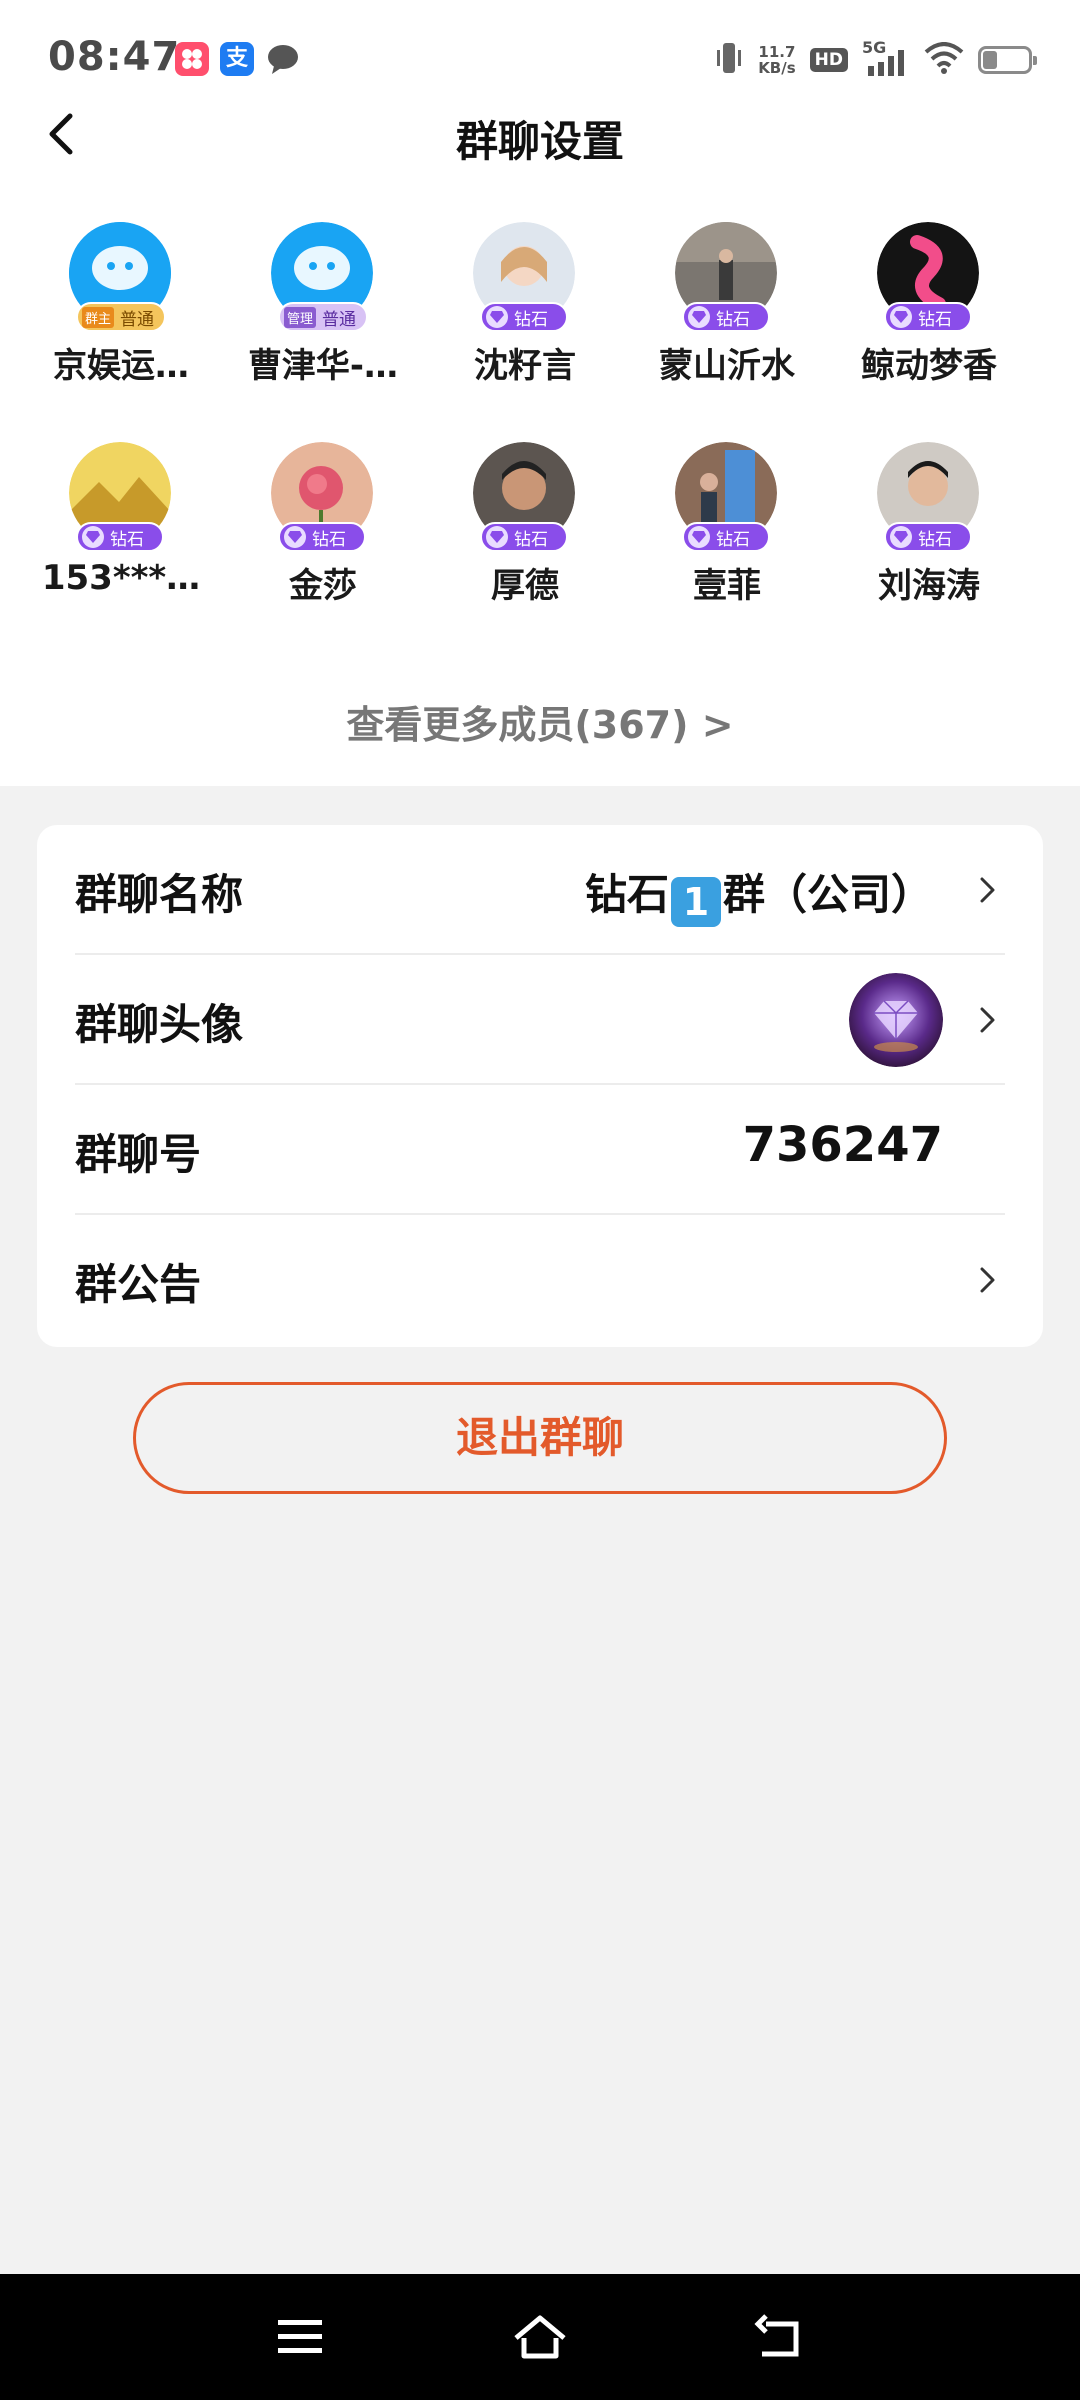 This screenshot has width=1080, height=2400. Describe the element at coordinates (776, 2335) in the screenshot. I see `back-icon` at that location.